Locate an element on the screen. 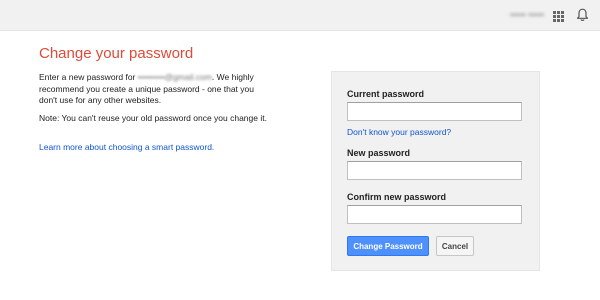 This screenshot has height=300, width=600. current-password-input is located at coordinates (434, 111).